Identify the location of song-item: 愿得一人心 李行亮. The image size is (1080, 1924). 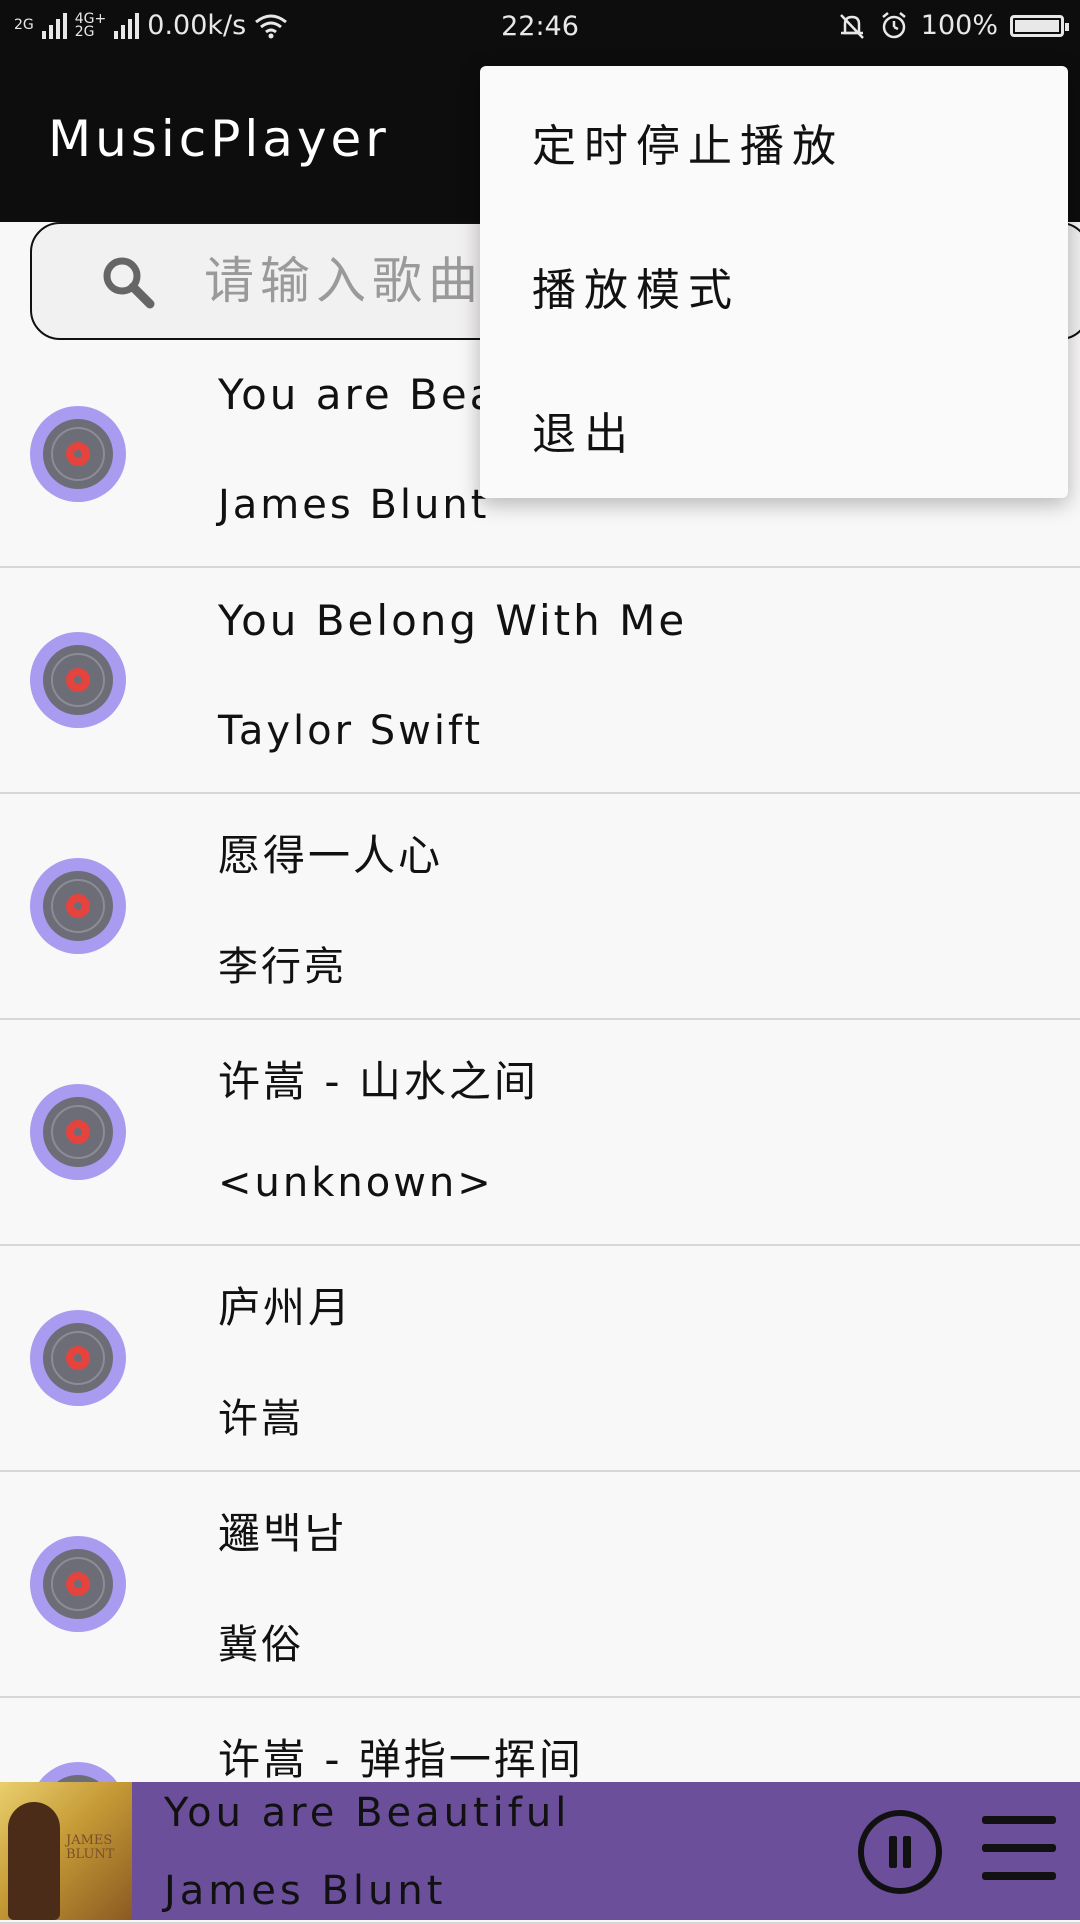
(540, 907).